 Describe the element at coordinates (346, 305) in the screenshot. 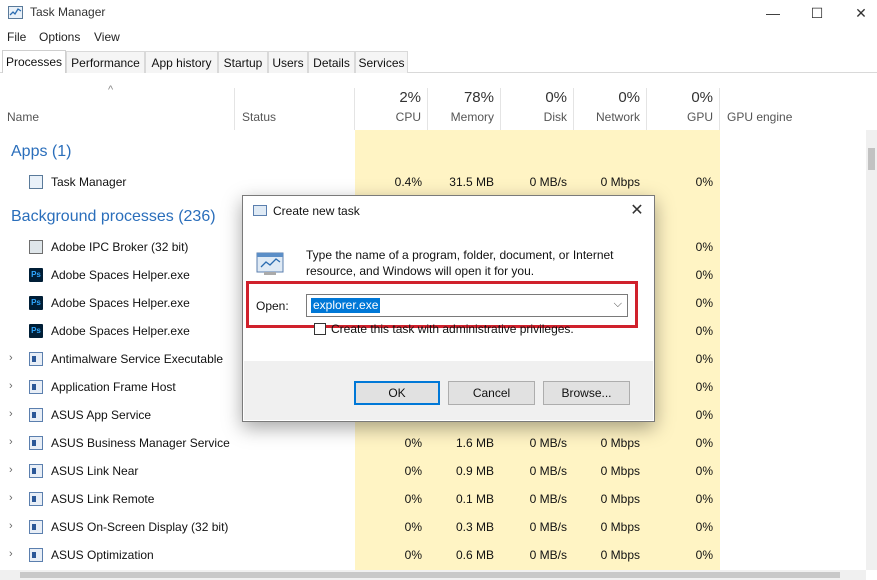

I see `open-input-value: explorer.exe` at that location.